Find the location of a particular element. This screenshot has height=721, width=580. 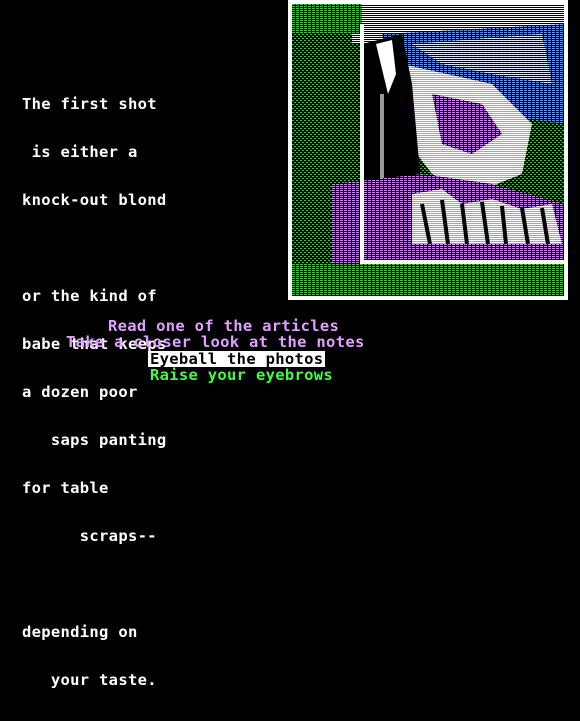

narration-line: your taste. is located at coordinates (89, 680).